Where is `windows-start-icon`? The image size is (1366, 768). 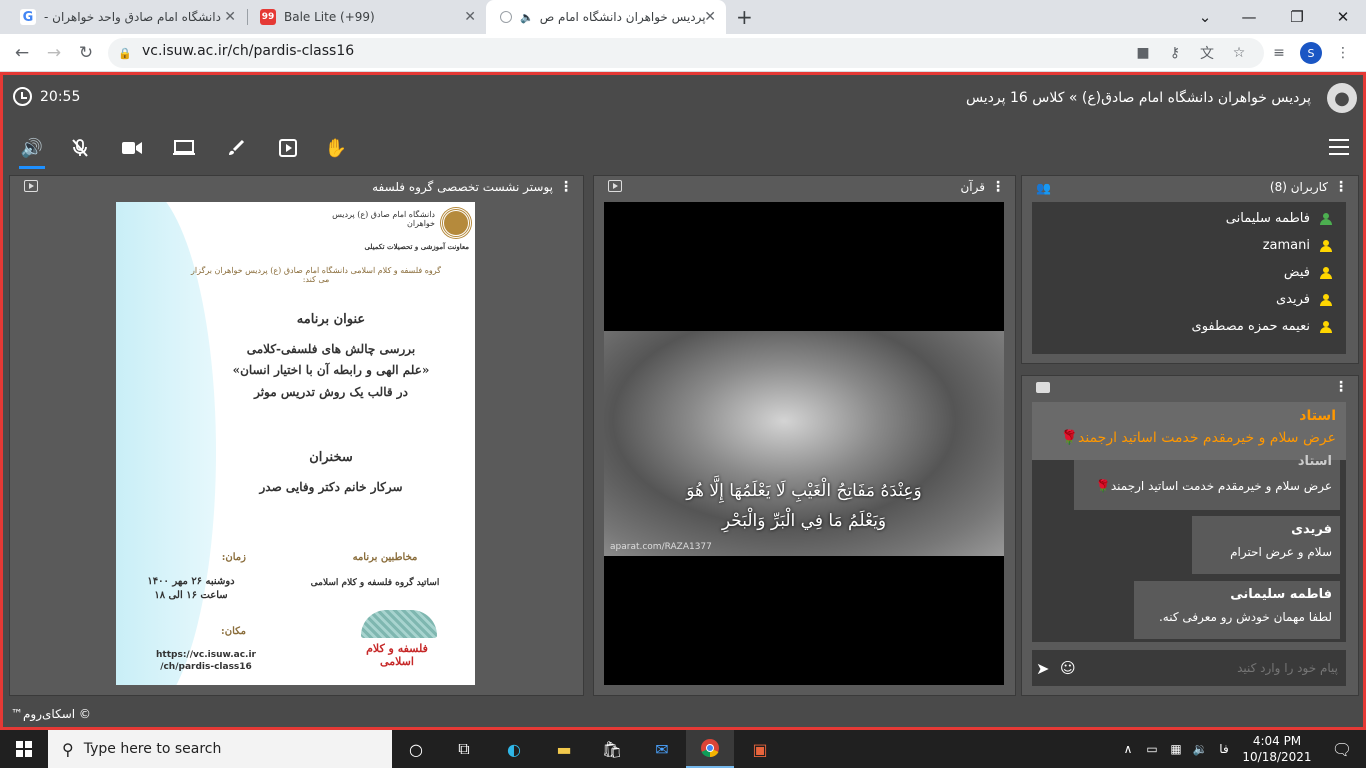
windows-start-icon is located at coordinates (24, 749).